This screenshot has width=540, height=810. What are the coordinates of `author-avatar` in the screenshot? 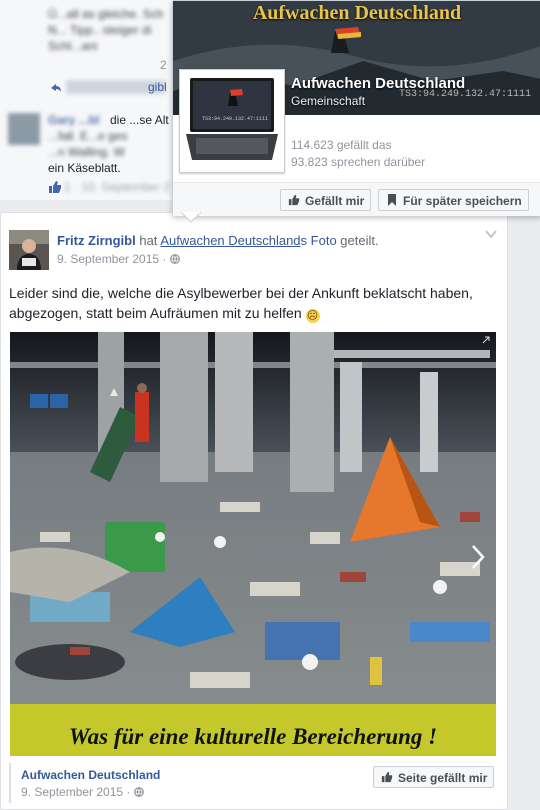 It's located at (29, 250).